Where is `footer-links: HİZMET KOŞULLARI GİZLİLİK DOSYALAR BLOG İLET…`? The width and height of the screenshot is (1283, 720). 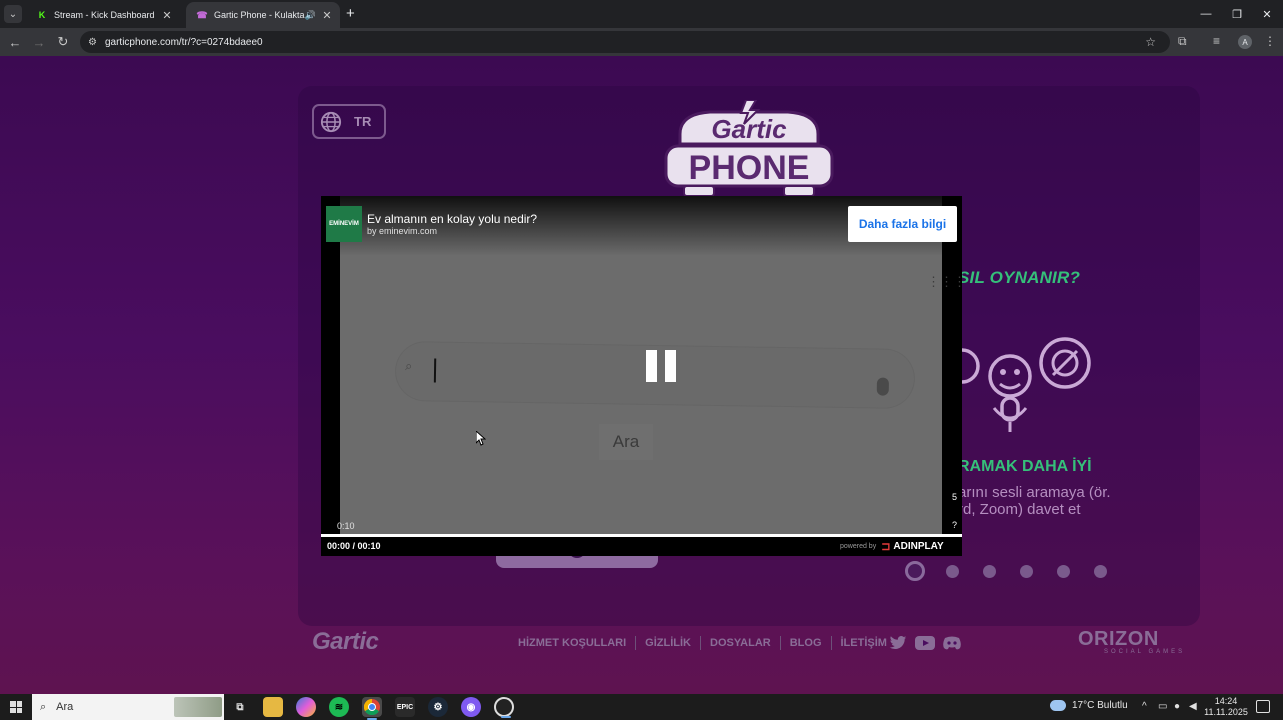
footer-links: HİZMET KOŞULLARI GİZLİLİK DOSYALAR BLOG İLET… is located at coordinates (702, 643).